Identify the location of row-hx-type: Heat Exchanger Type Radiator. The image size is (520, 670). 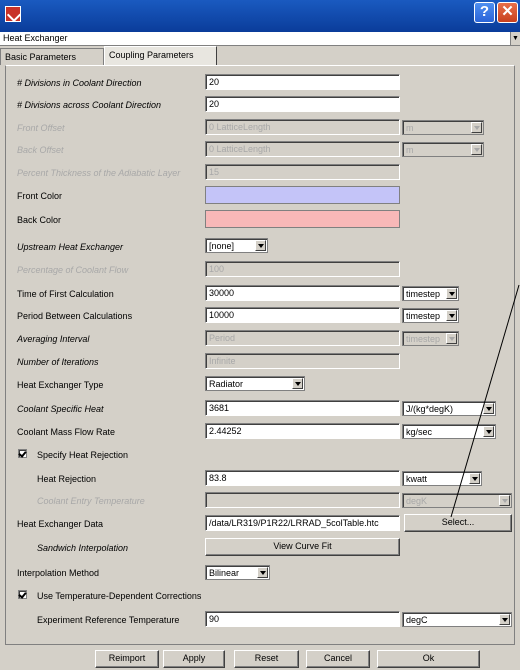
(260, 384).